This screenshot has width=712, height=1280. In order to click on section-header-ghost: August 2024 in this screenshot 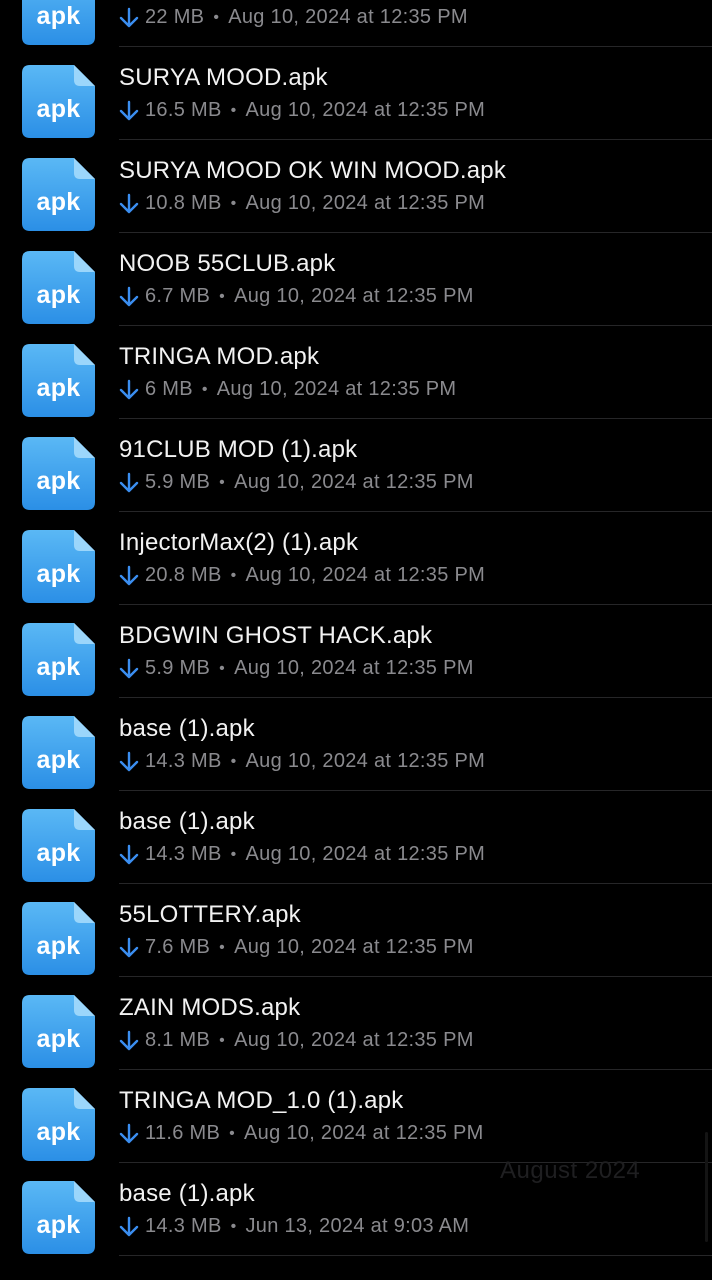, I will do `click(570, 1170)`.